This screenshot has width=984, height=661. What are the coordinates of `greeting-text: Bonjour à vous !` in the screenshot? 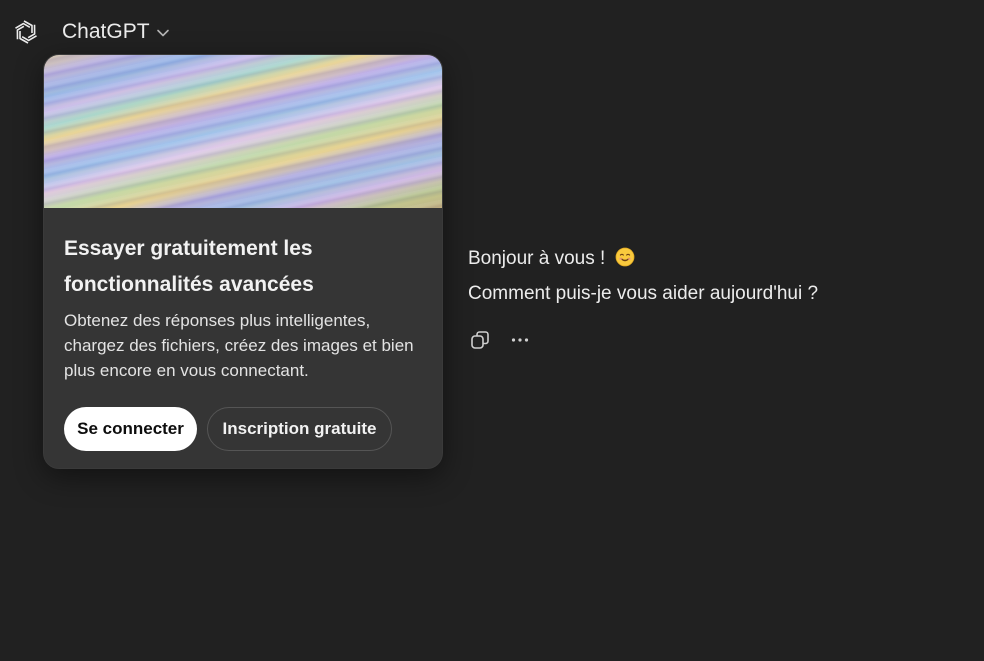 It's located at (537, 258).